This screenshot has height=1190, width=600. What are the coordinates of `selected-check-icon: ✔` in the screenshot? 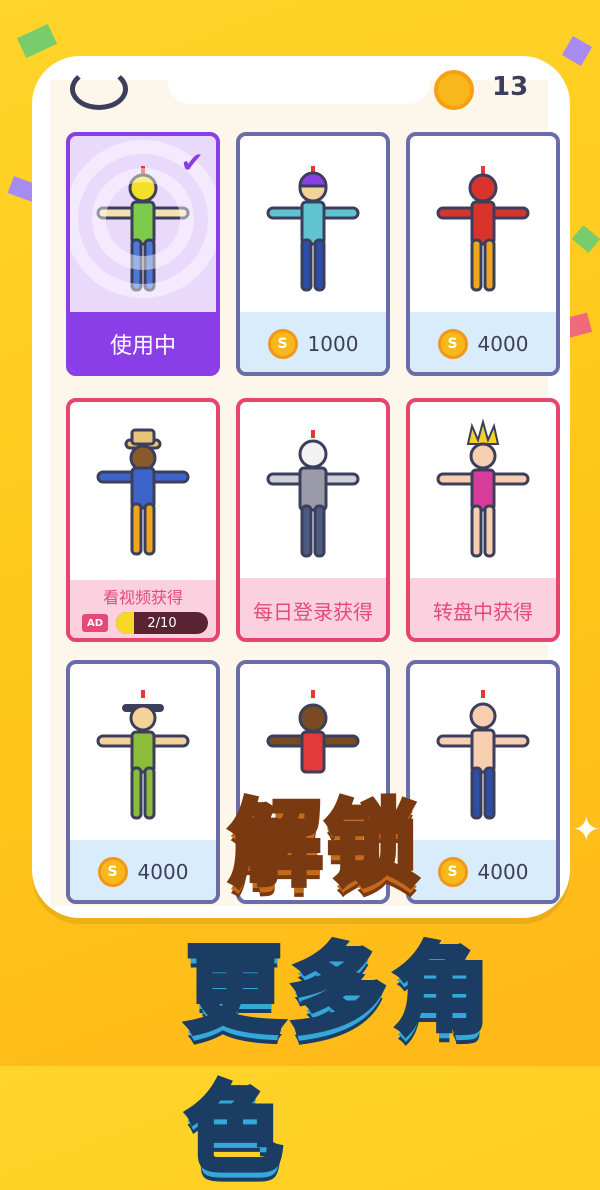 It's located at (192, 162).